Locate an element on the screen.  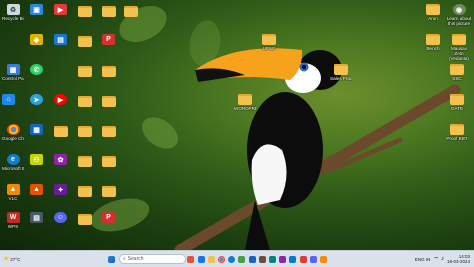
discord-icon: ☺ is located at coordinates (60, 217).